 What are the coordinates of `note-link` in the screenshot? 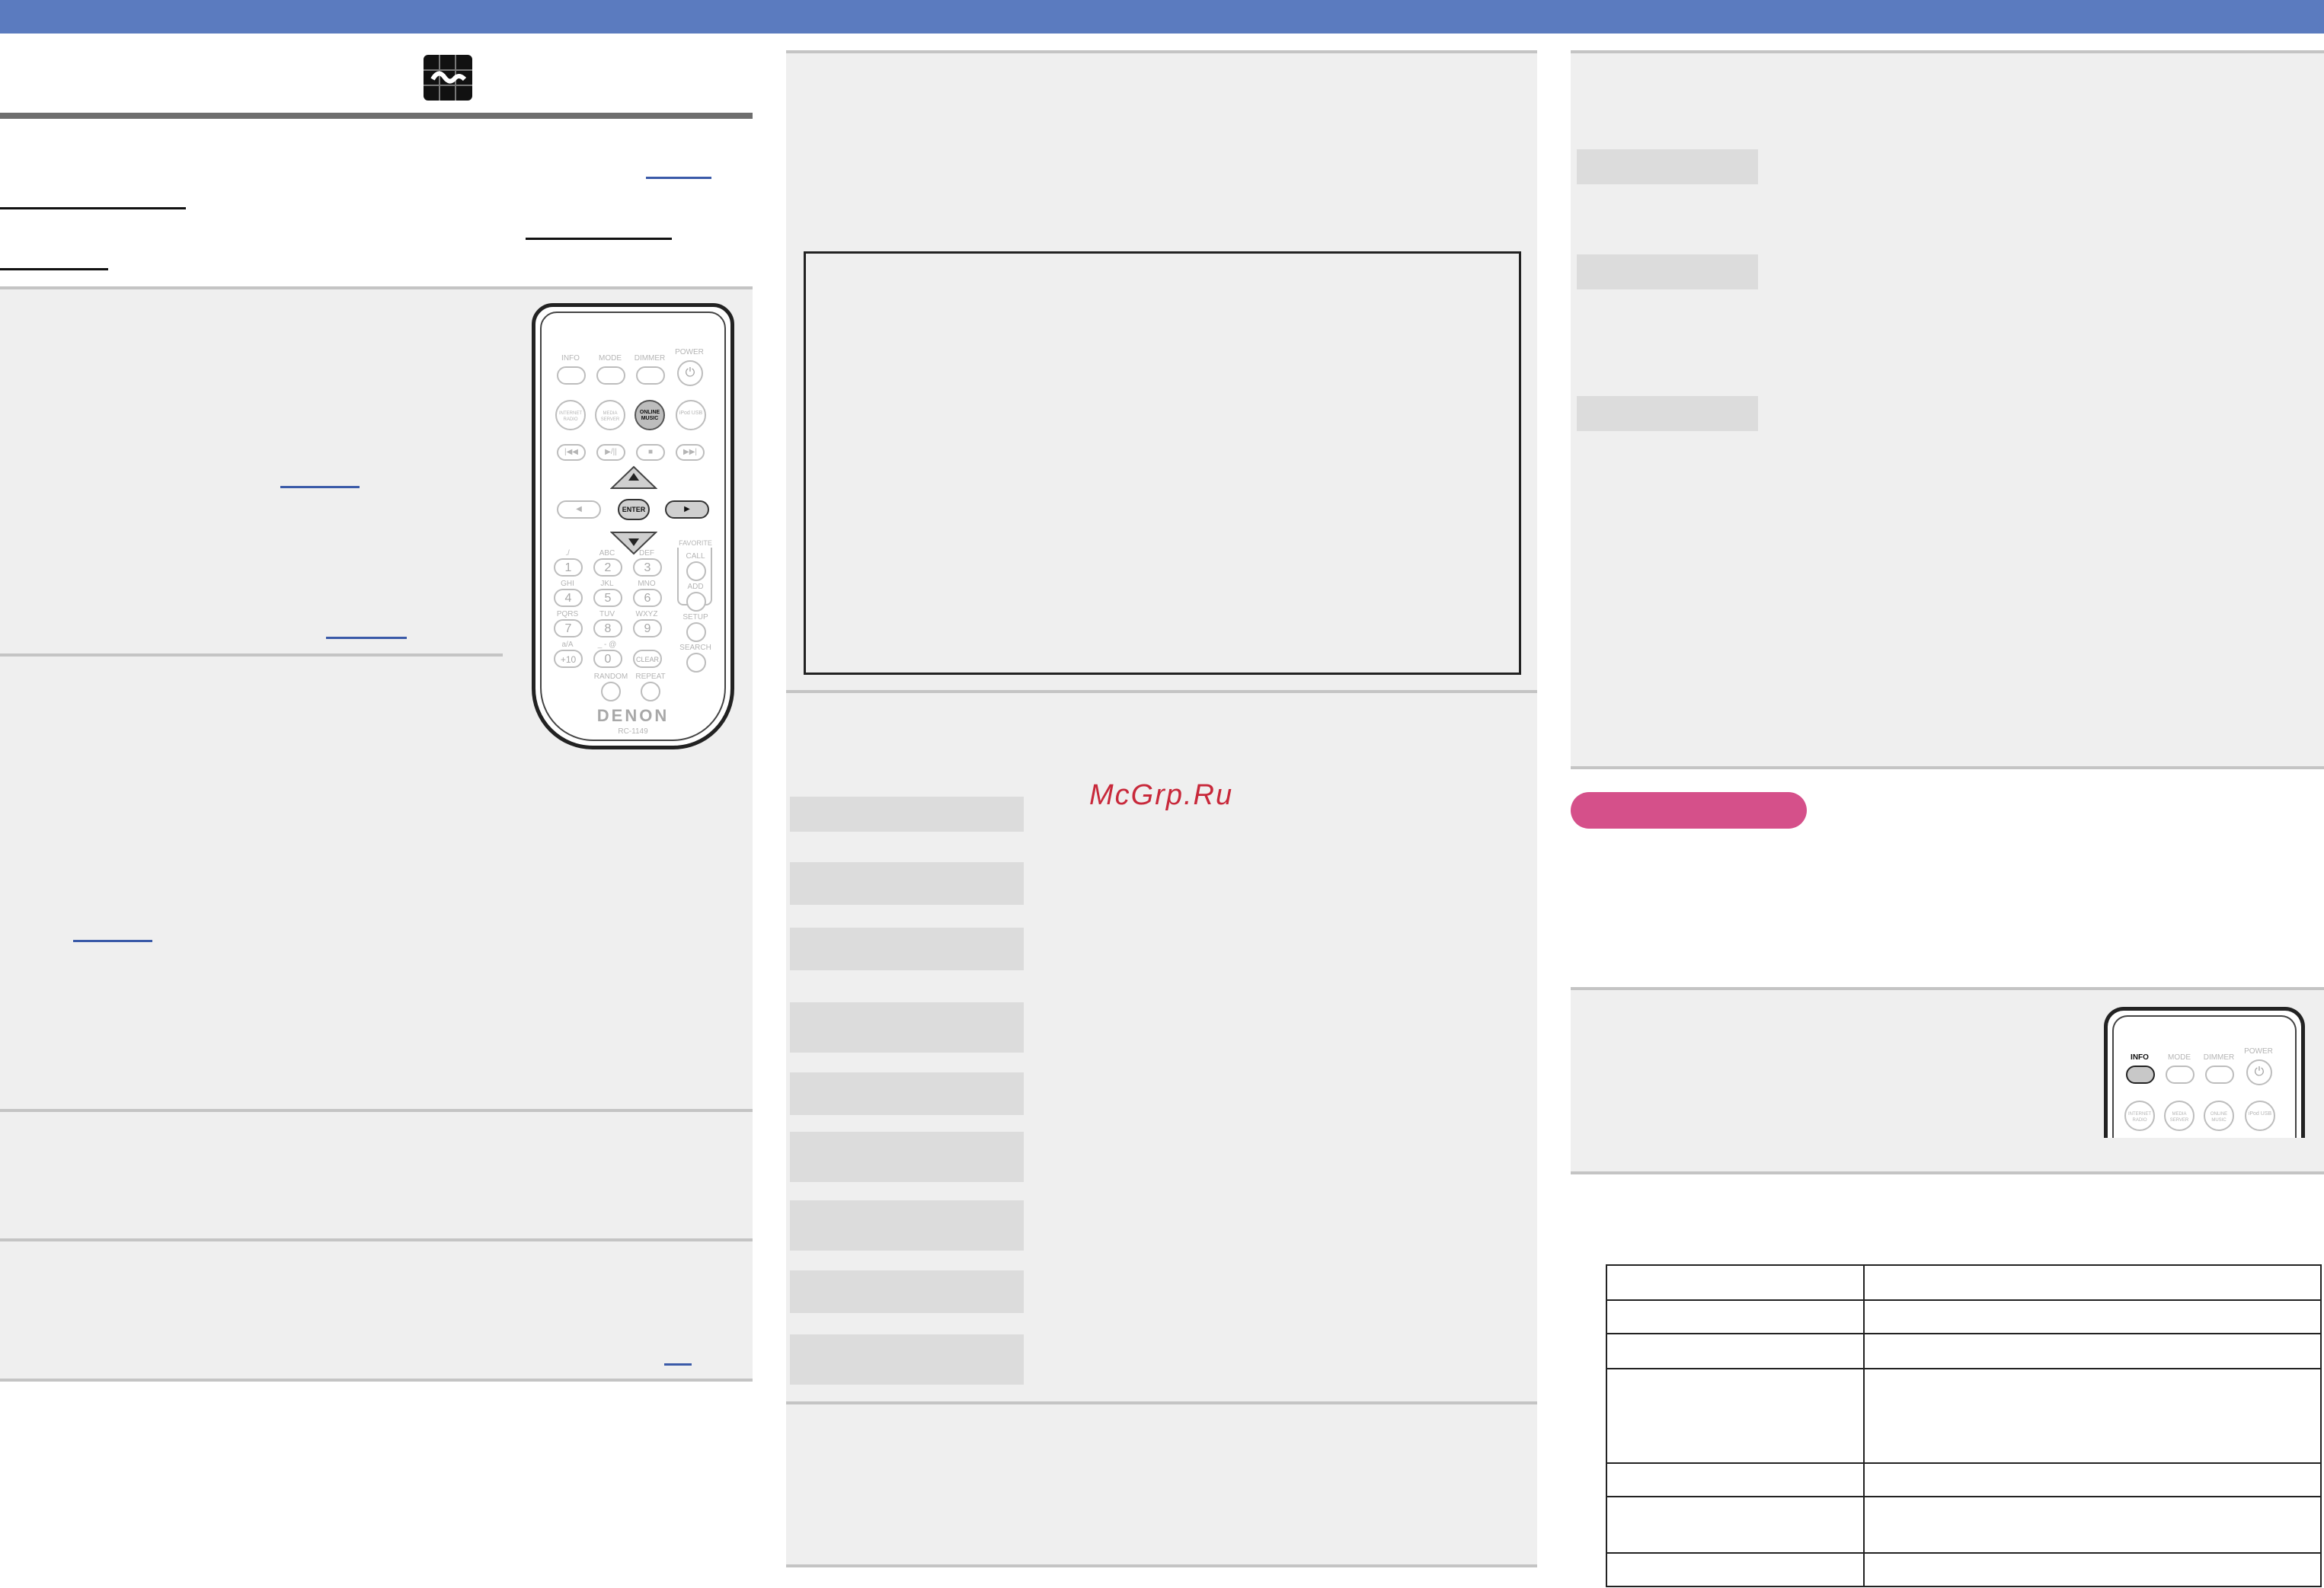 It's located at (678, 1364).